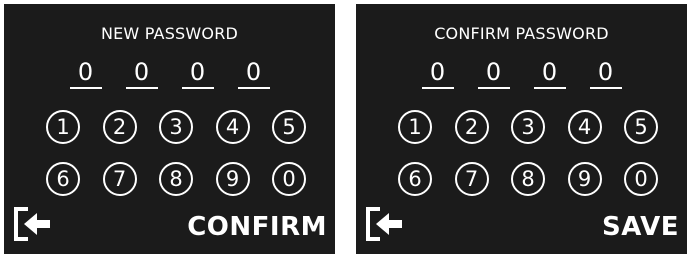 The width and height of the screenshot is (687, 254). Describe the element at coordinates (521, 33) in the screenshot. I see `panel-title: CONFIRM PASSWORD` at that location.